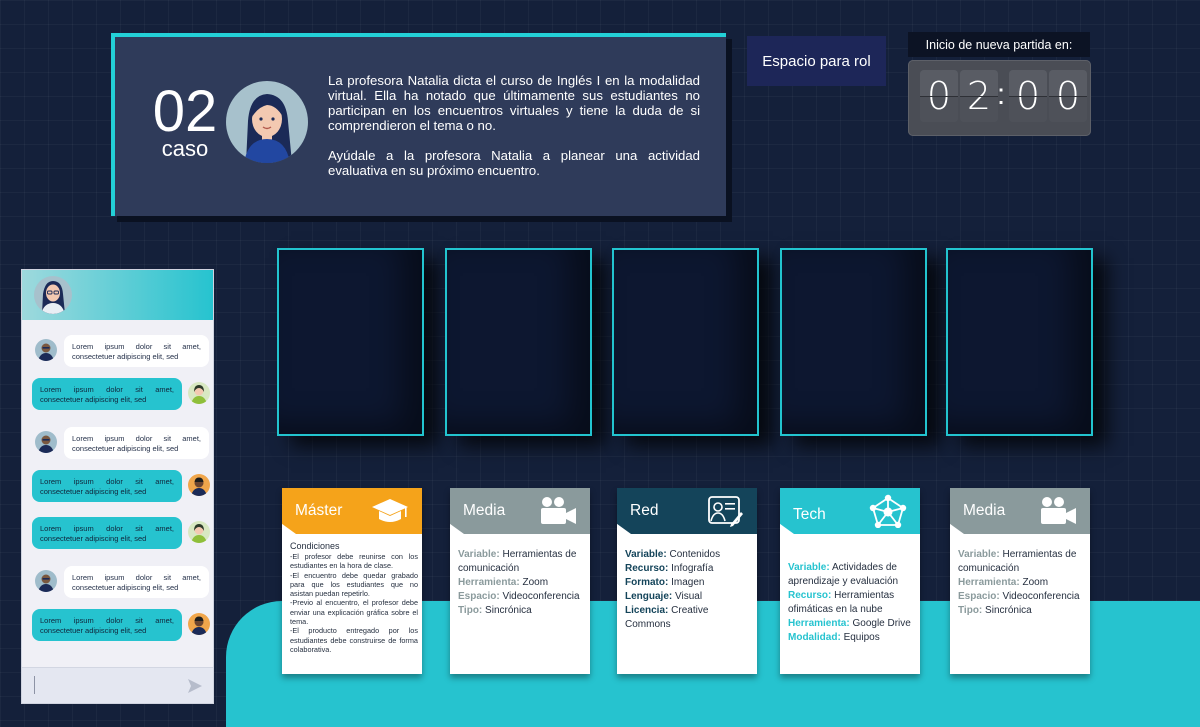 The height and width of the screenshot is (727, 1200). Describe the element at coordinates (689, 596) in the screenshot. I see `field-value: Visual` at that location.